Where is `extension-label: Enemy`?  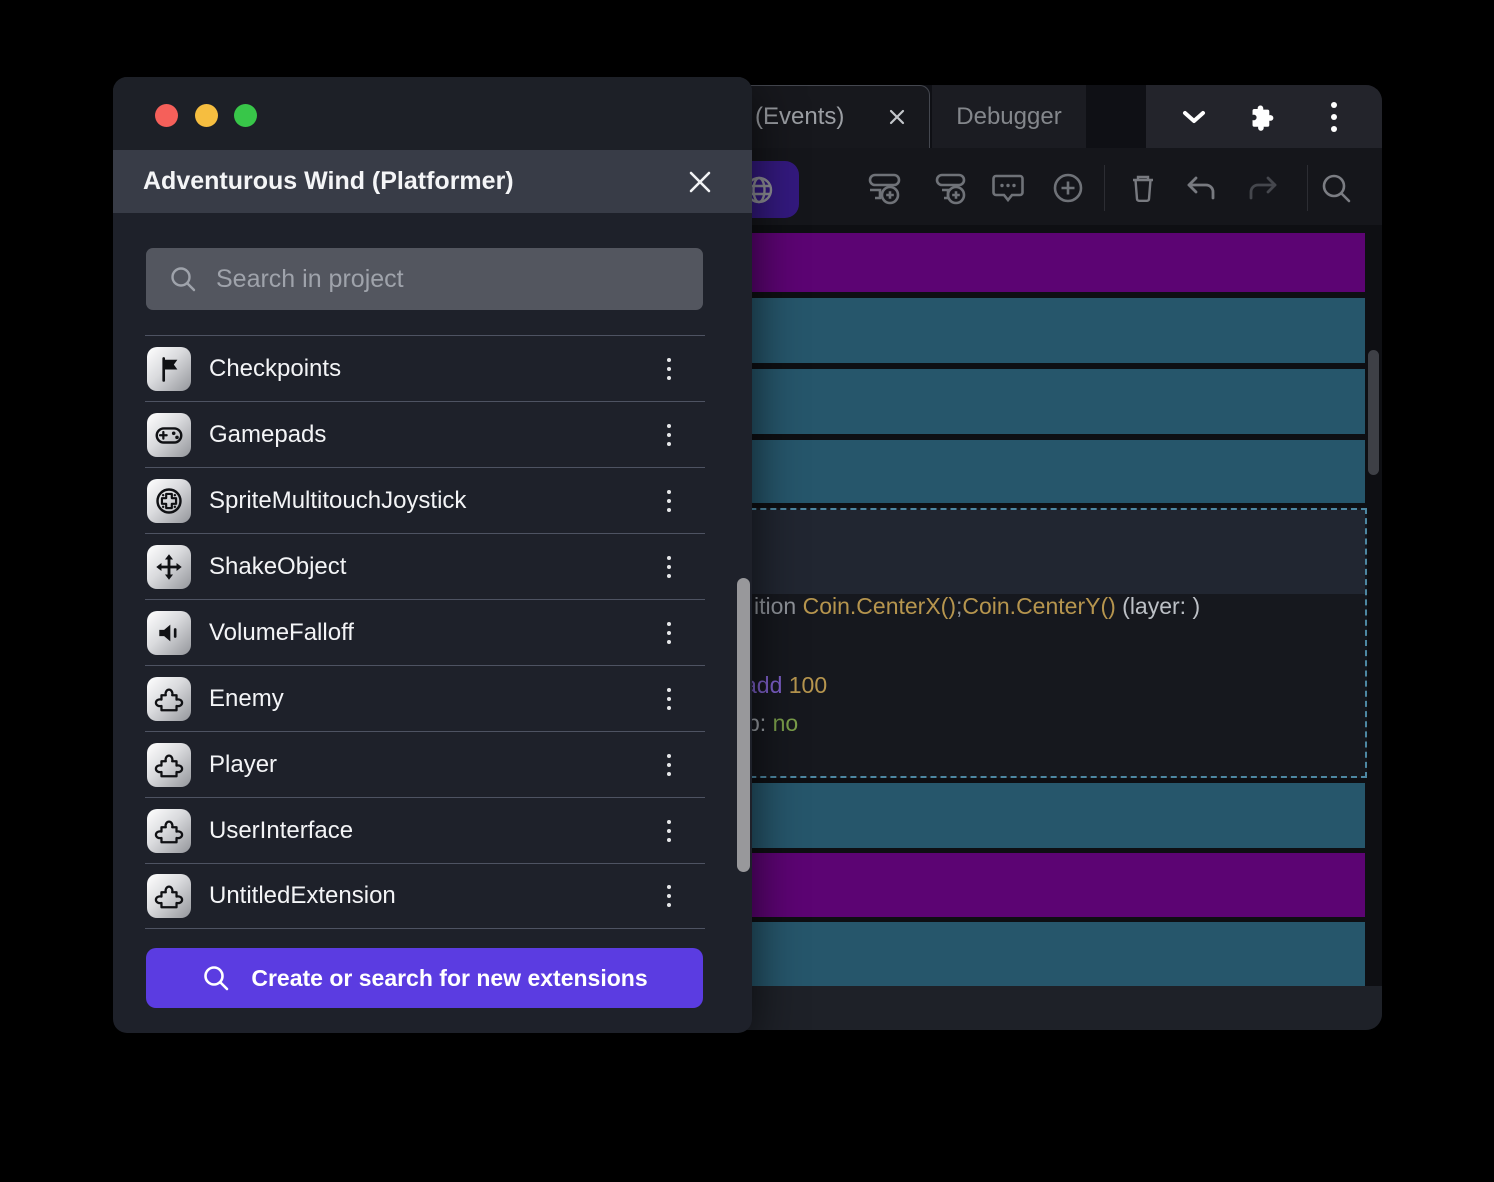
extension-label: Enemy is located at coordinates (246, 698).